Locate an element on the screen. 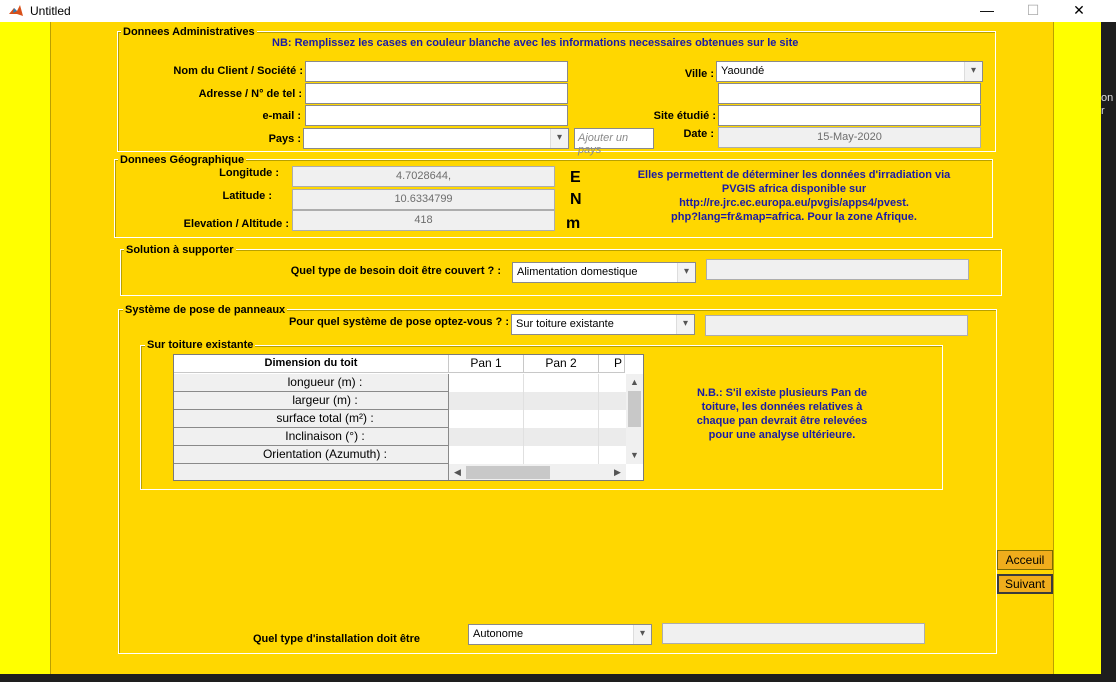  column-header-pan-2: Pan 2 is located at coordinates (561, 364).